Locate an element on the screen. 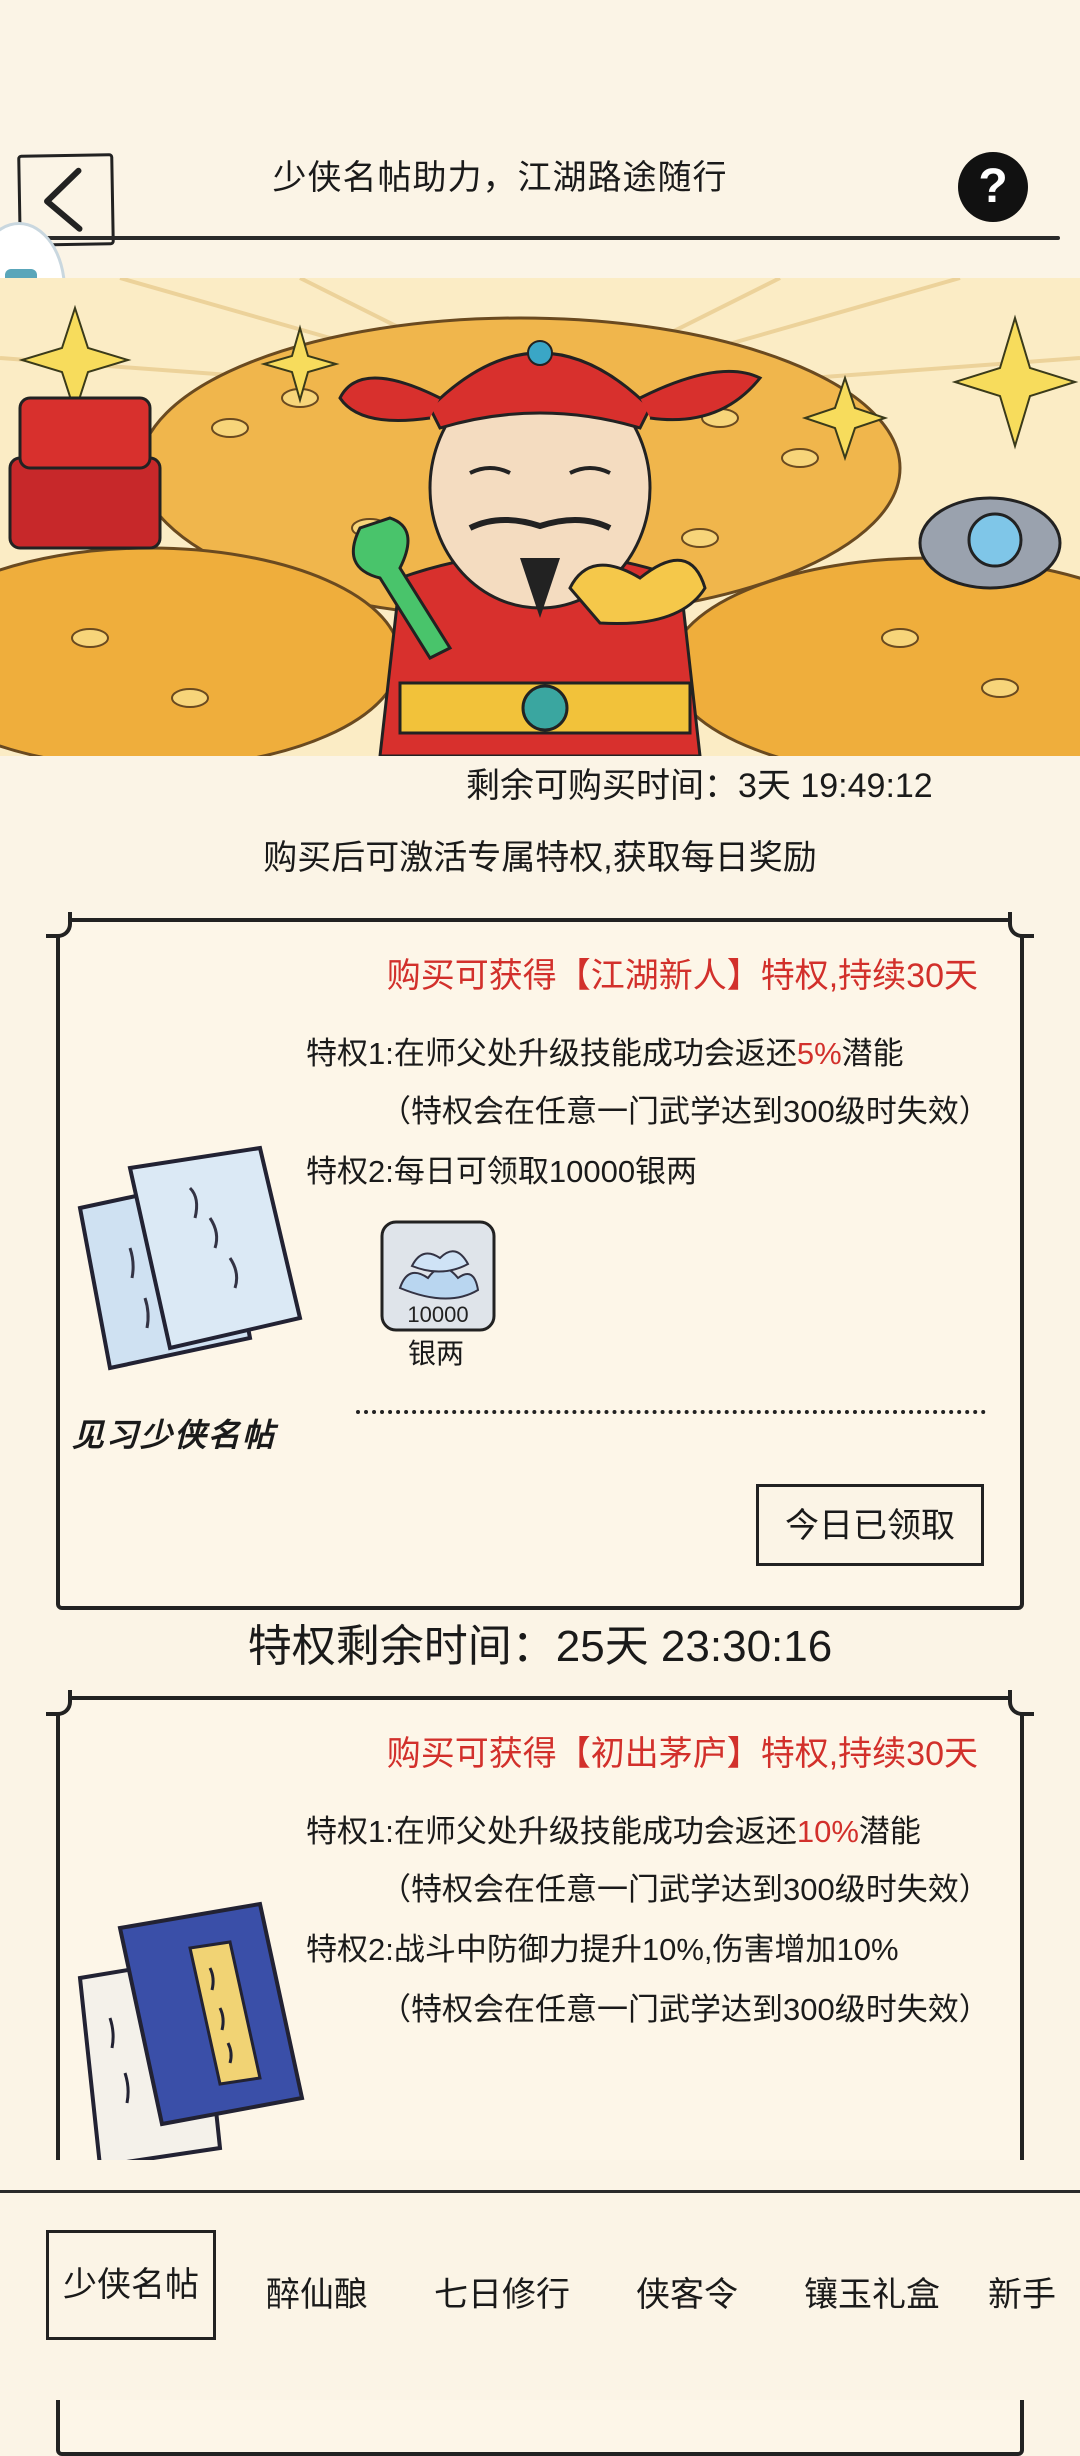 The height and width of the screenshot is (2456, 1080). tab-knight-token: 侠客令 is located at coordinates (687, 2295).